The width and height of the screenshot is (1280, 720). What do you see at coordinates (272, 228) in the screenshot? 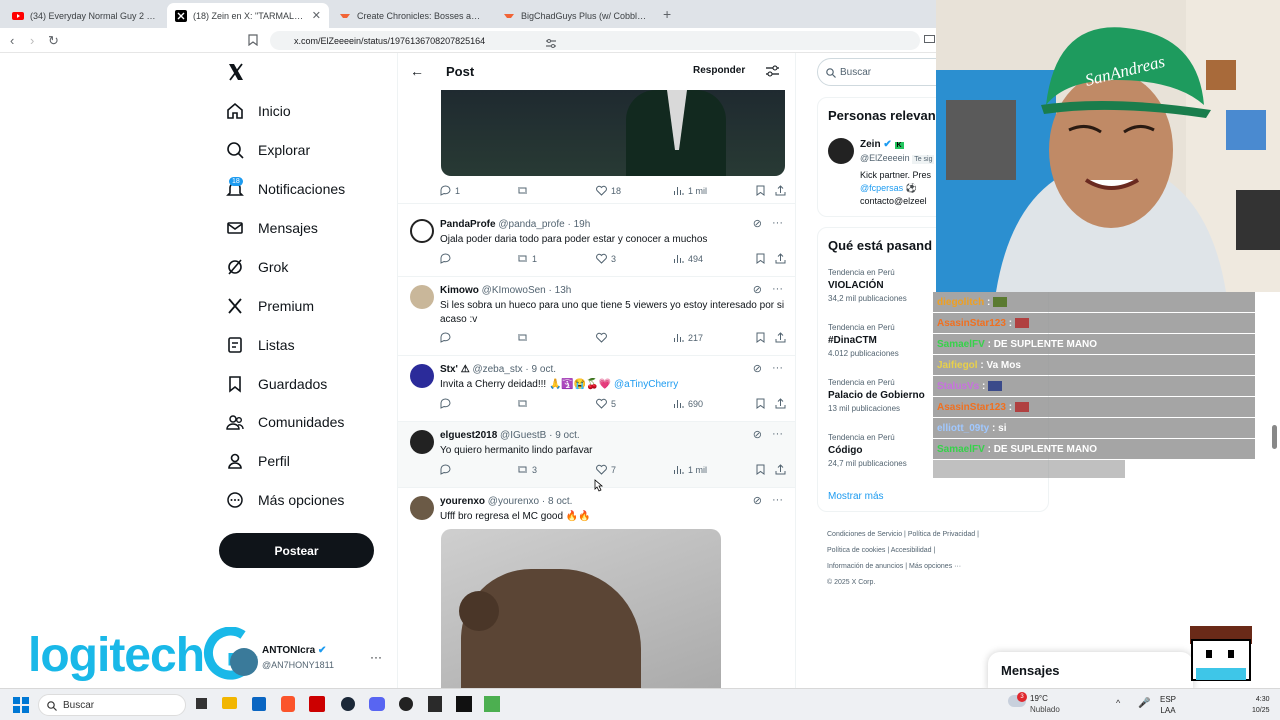
I see `sidebar-item-mensajes: Mensajes` at bounding box center [272, 228].